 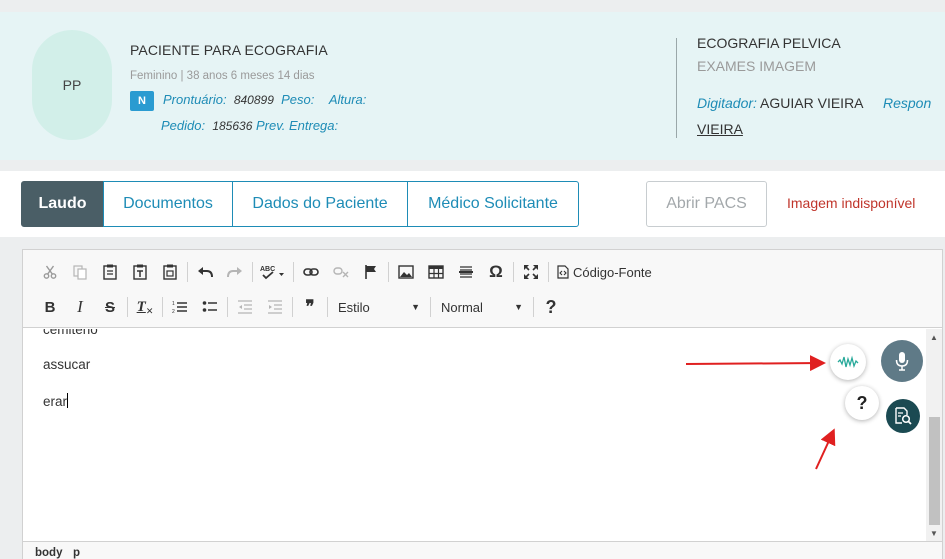 What do you see at coordinates (235, 272) in the screenshot?
I see `redo-icon` at bounding box center [235, 272].